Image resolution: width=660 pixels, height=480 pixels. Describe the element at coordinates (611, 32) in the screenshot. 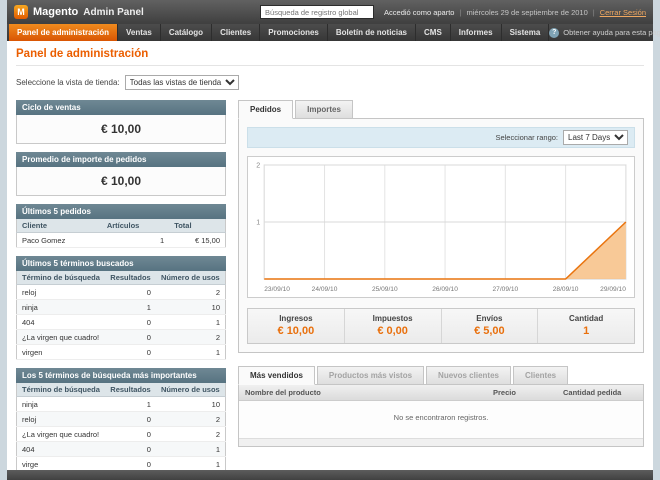

I see `page-help-label: Obtener ayuda para esta página` at that location.